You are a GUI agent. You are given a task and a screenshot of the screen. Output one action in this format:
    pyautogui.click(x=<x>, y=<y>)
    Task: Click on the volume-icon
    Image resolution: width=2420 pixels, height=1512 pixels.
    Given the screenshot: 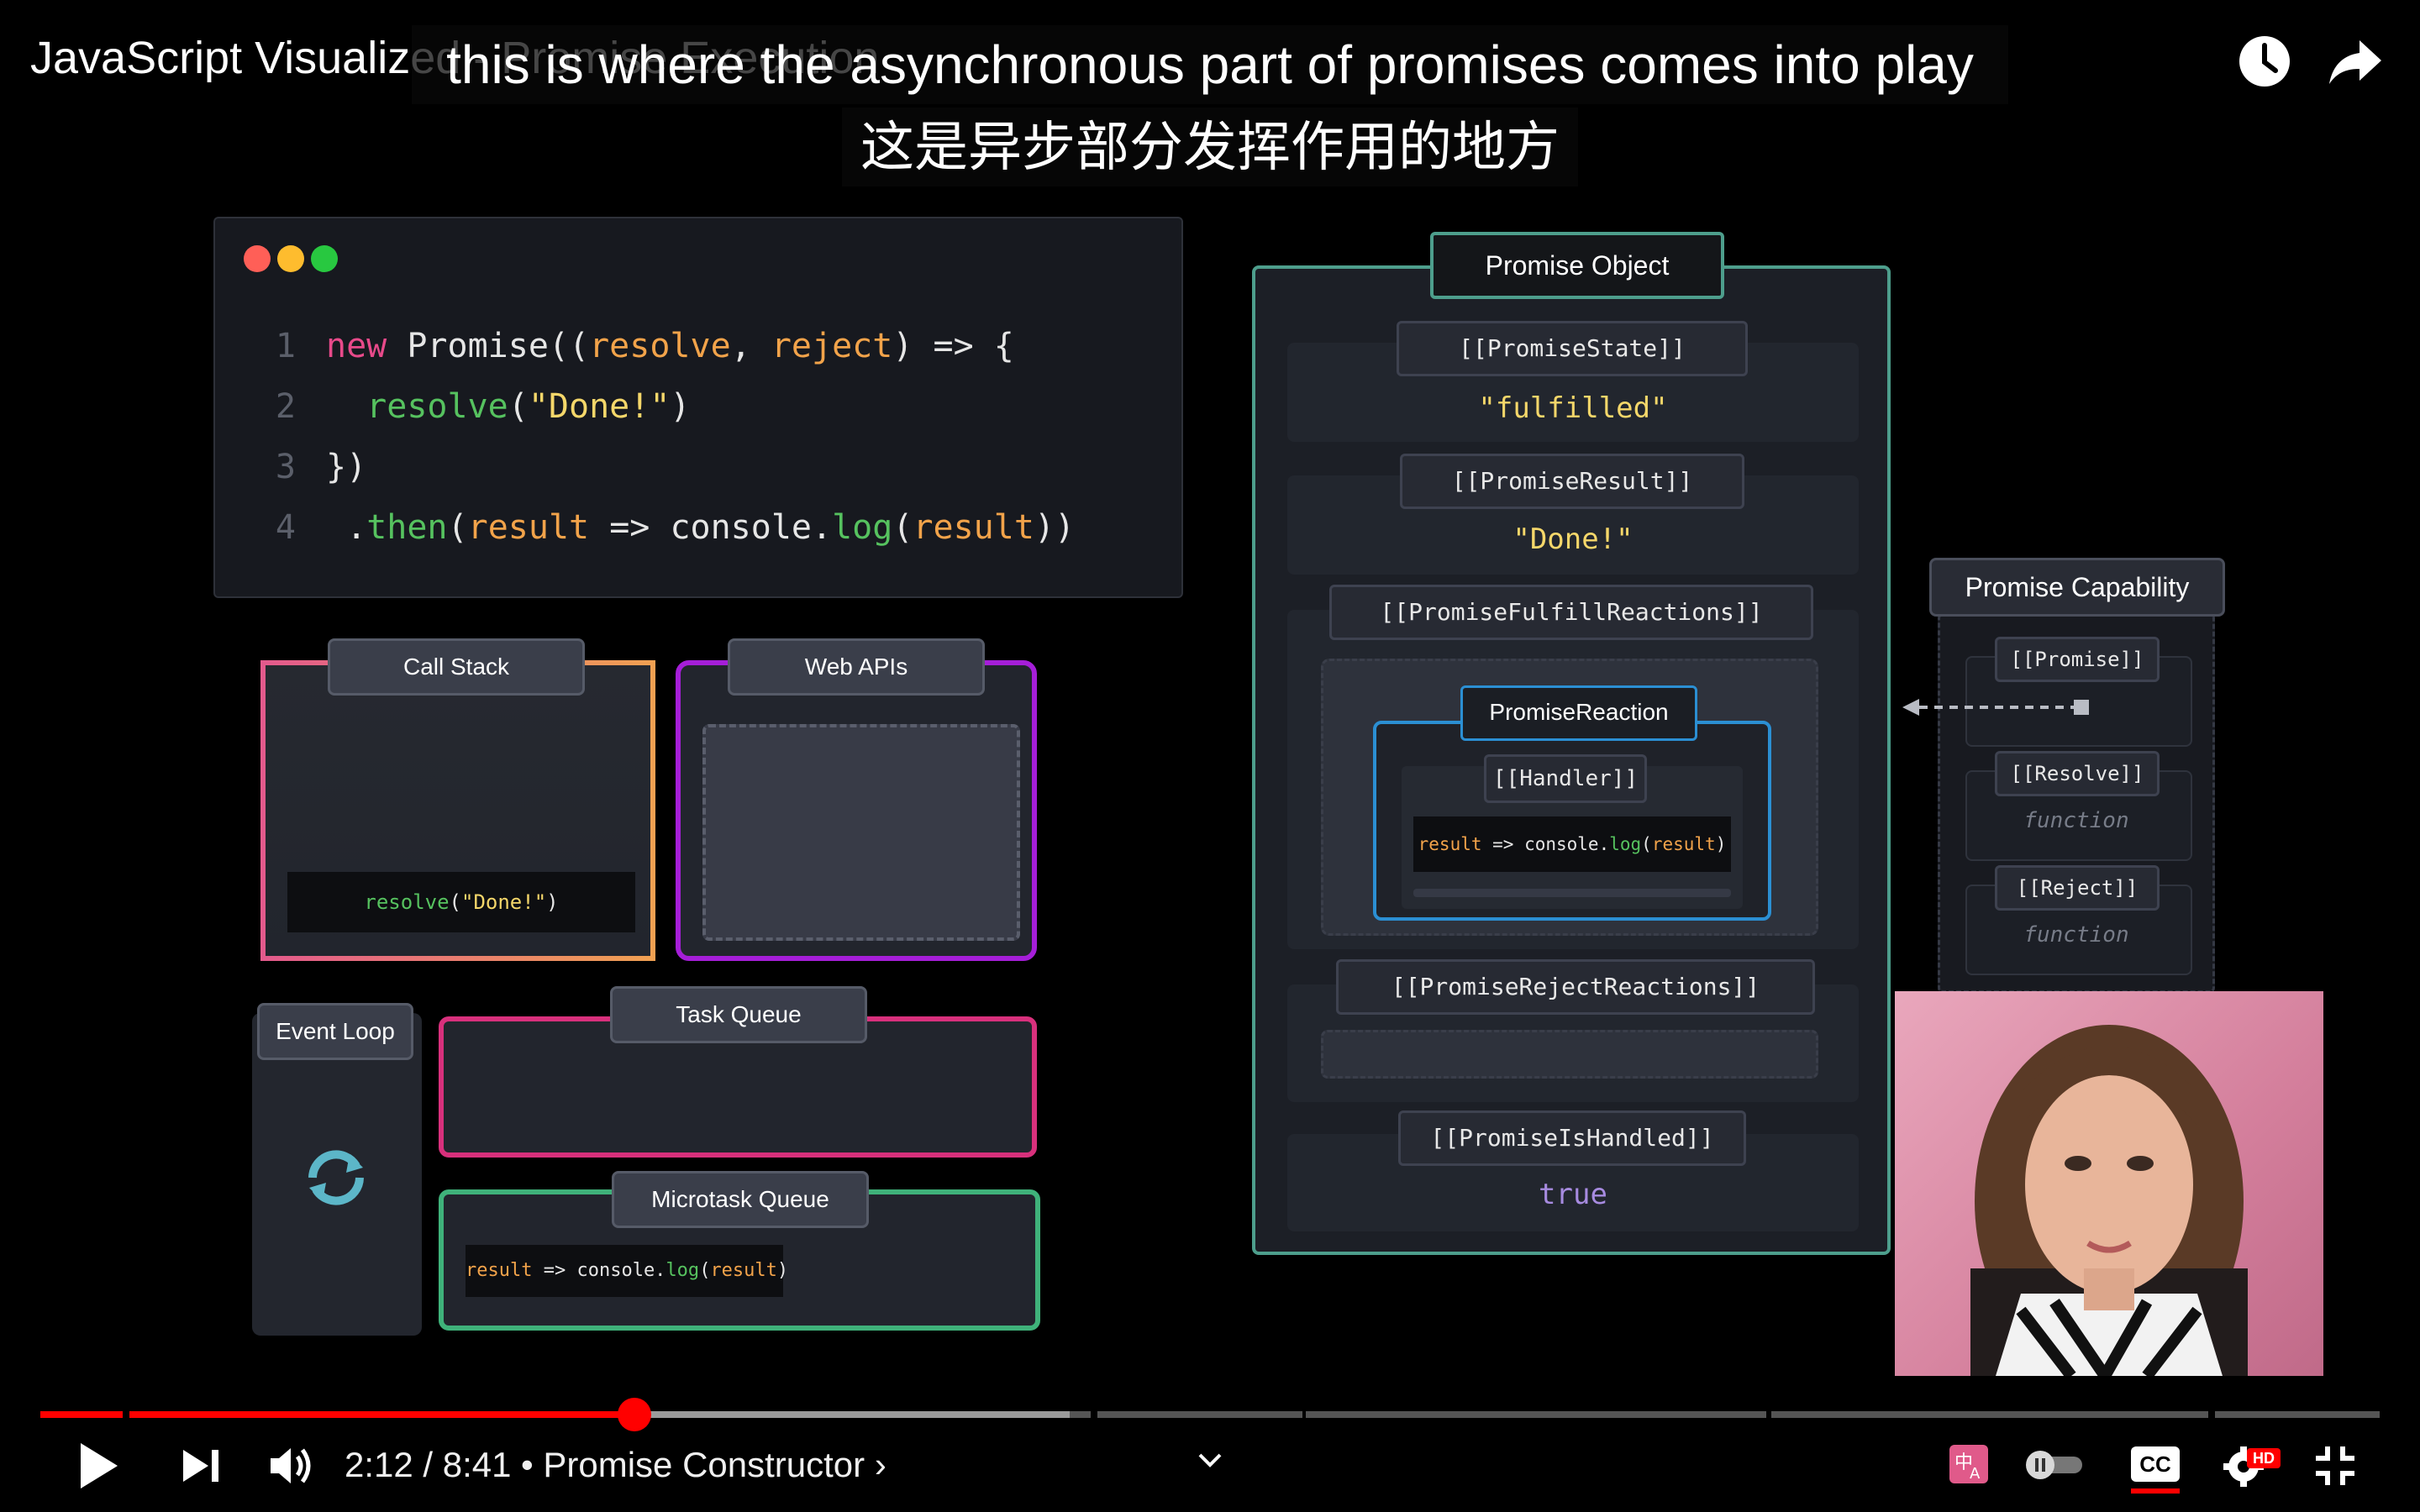 What is the action you would take?
    pyautogui.click(x=291, y=1465)
    